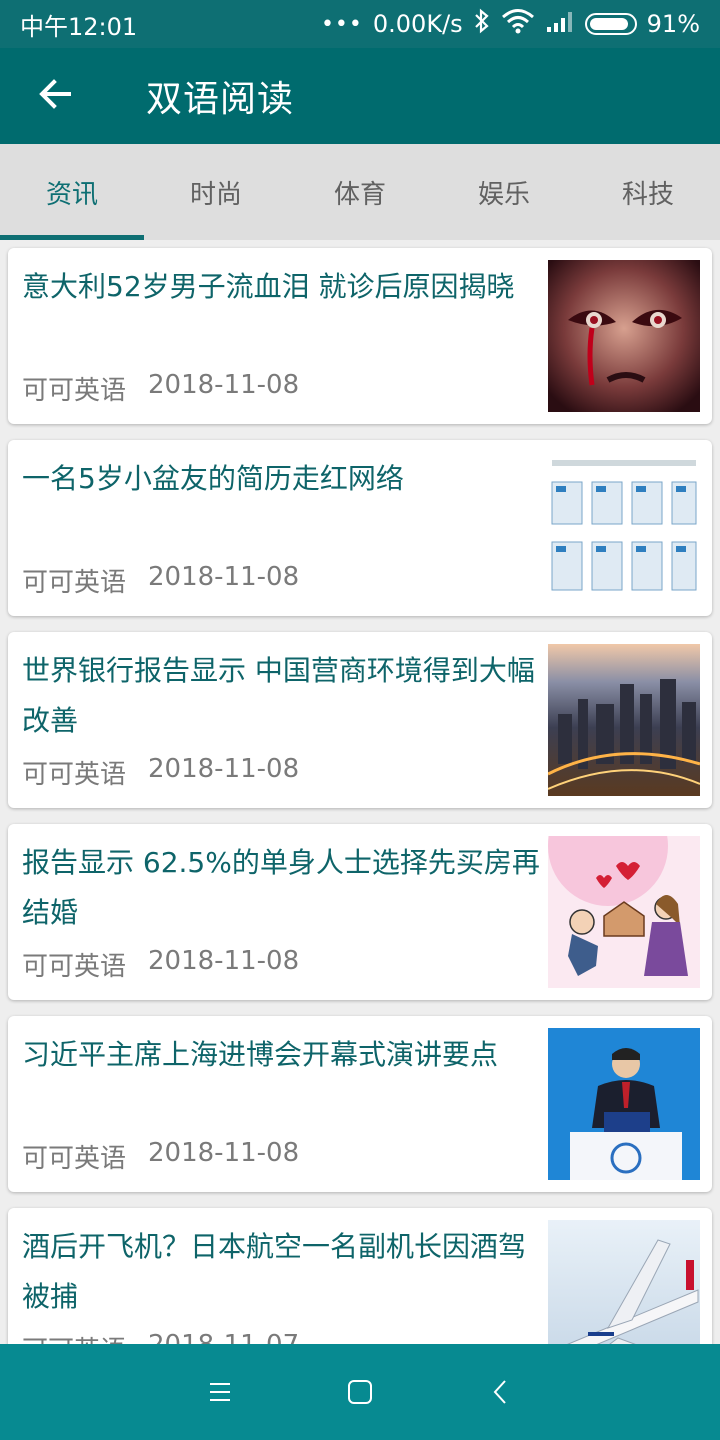  Describe the element at coordinates (518, 24) in the screenshot. I see `wifi-icon` at that location.